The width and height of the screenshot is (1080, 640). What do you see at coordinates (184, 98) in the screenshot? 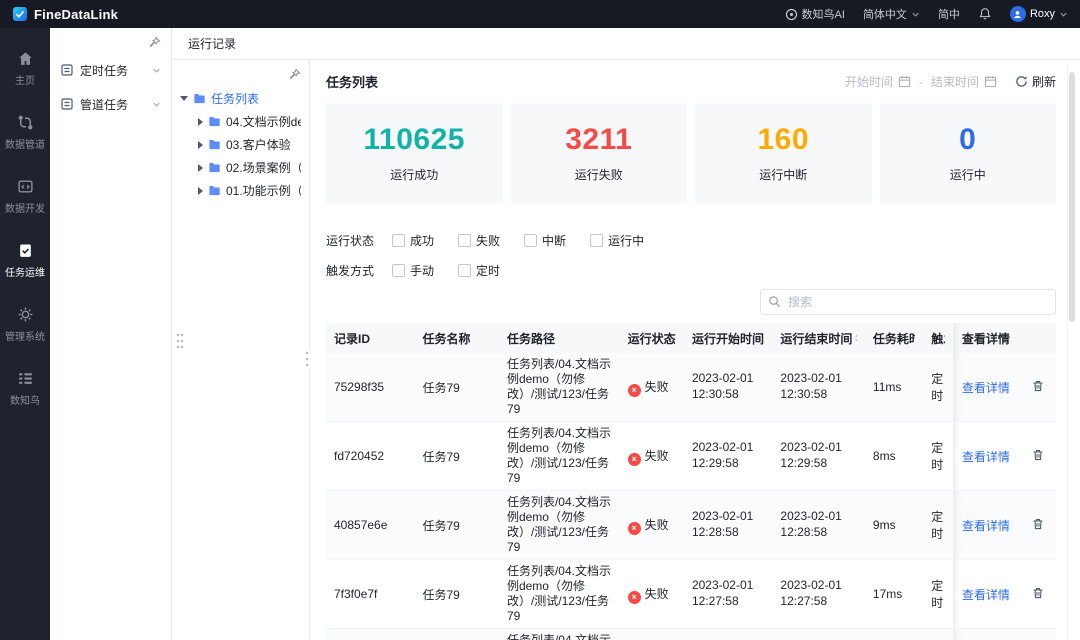
I see `caret-down-icon` at bounding box center [184, 98].